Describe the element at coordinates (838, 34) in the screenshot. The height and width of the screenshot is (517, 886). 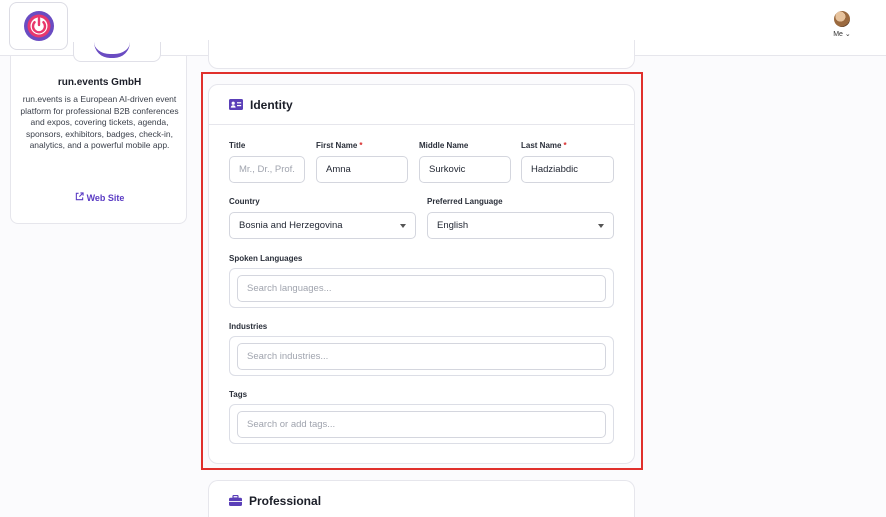
I see `user-menu-label: Me` at that location.